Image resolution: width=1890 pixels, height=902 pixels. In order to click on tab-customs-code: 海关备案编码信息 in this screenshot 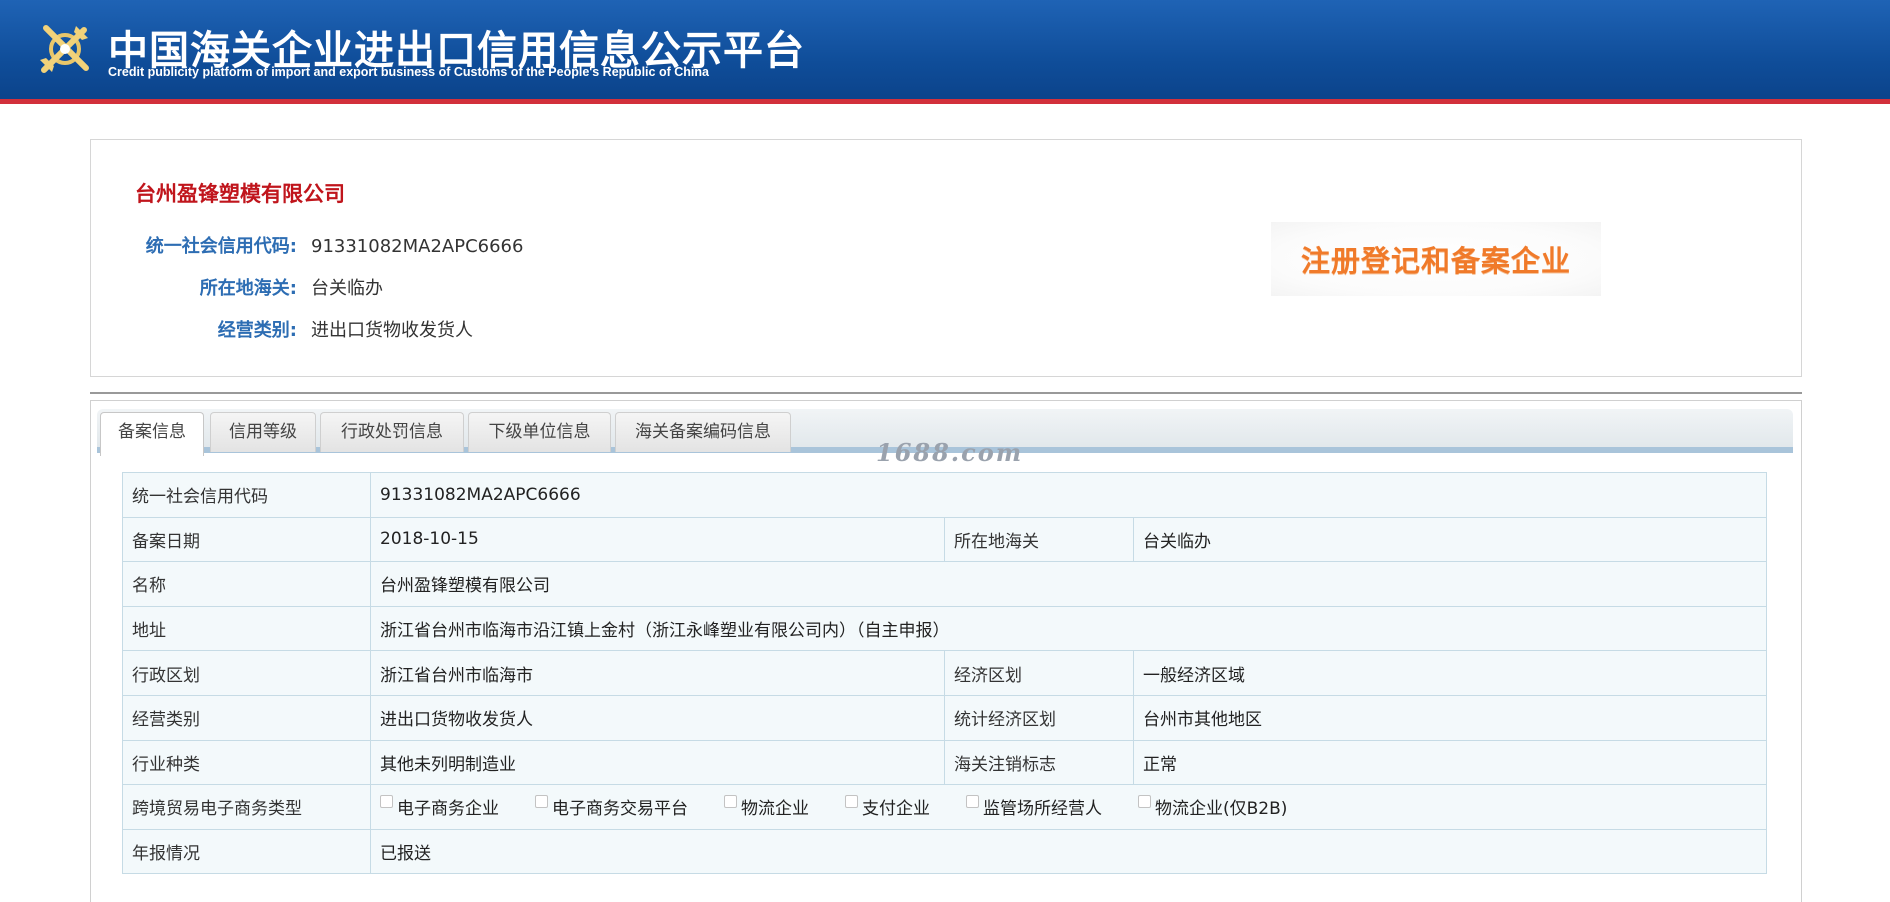, I will do `click(703, 432)`.